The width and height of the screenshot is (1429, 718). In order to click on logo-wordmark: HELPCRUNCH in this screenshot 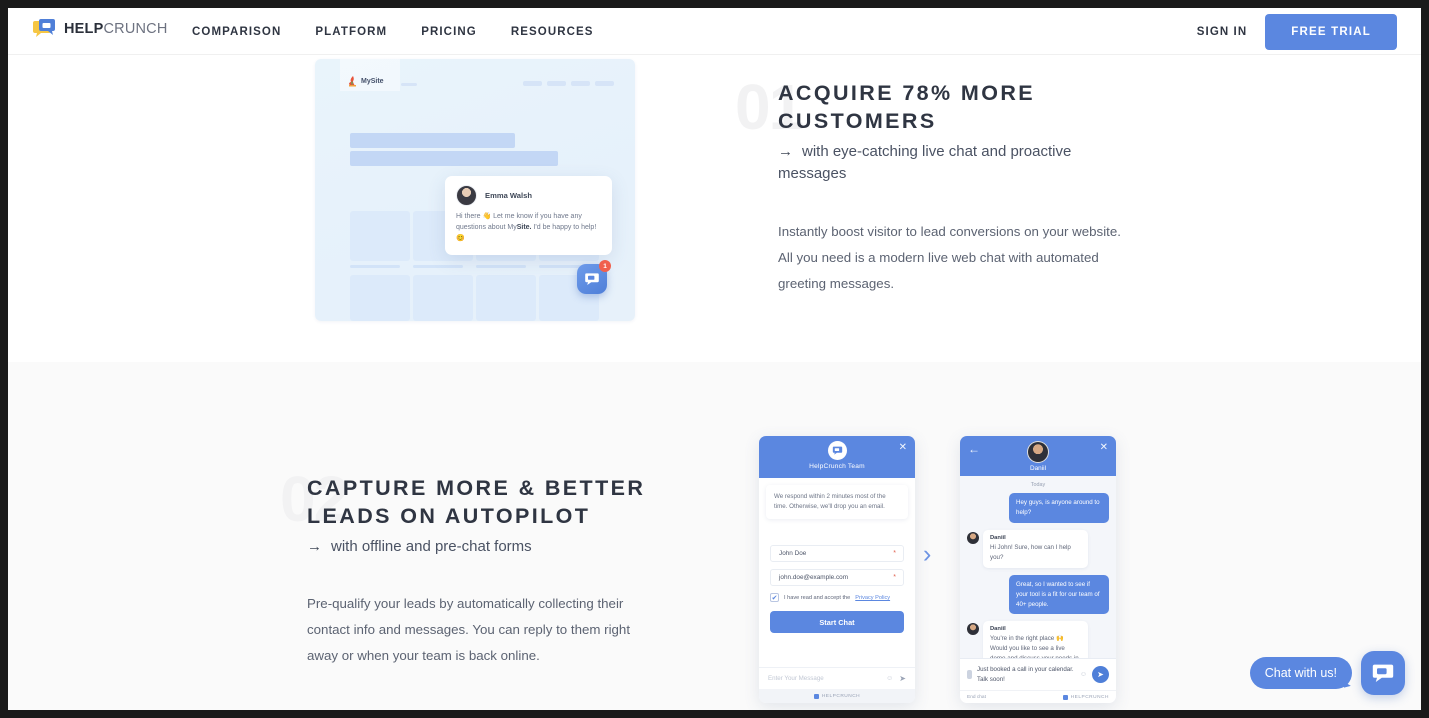, I will do `click(116, 29)`.